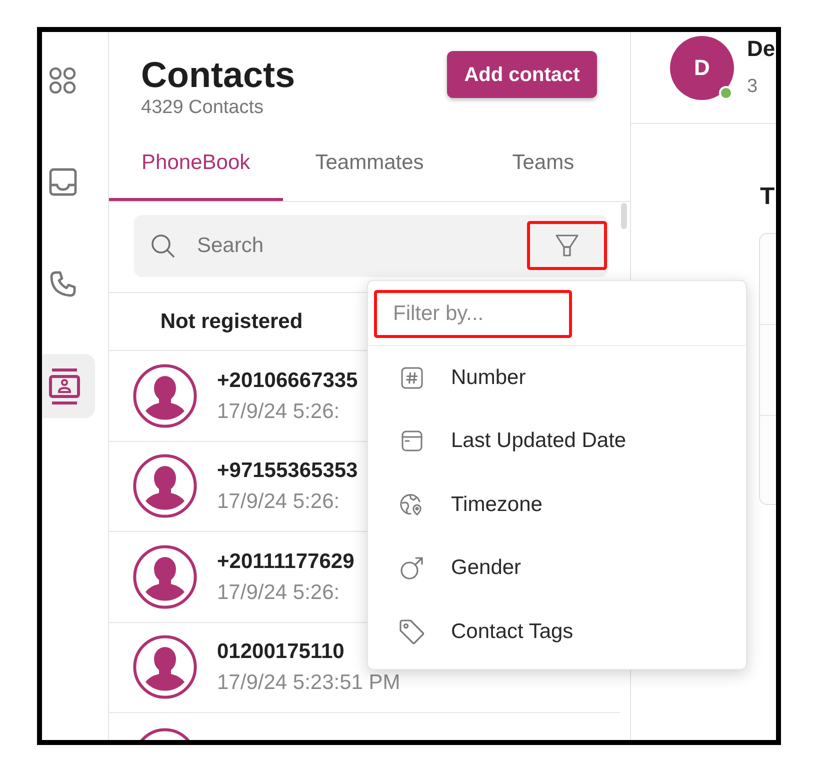  I want to click on add-contact-button: Add contact, so click(522, 74).